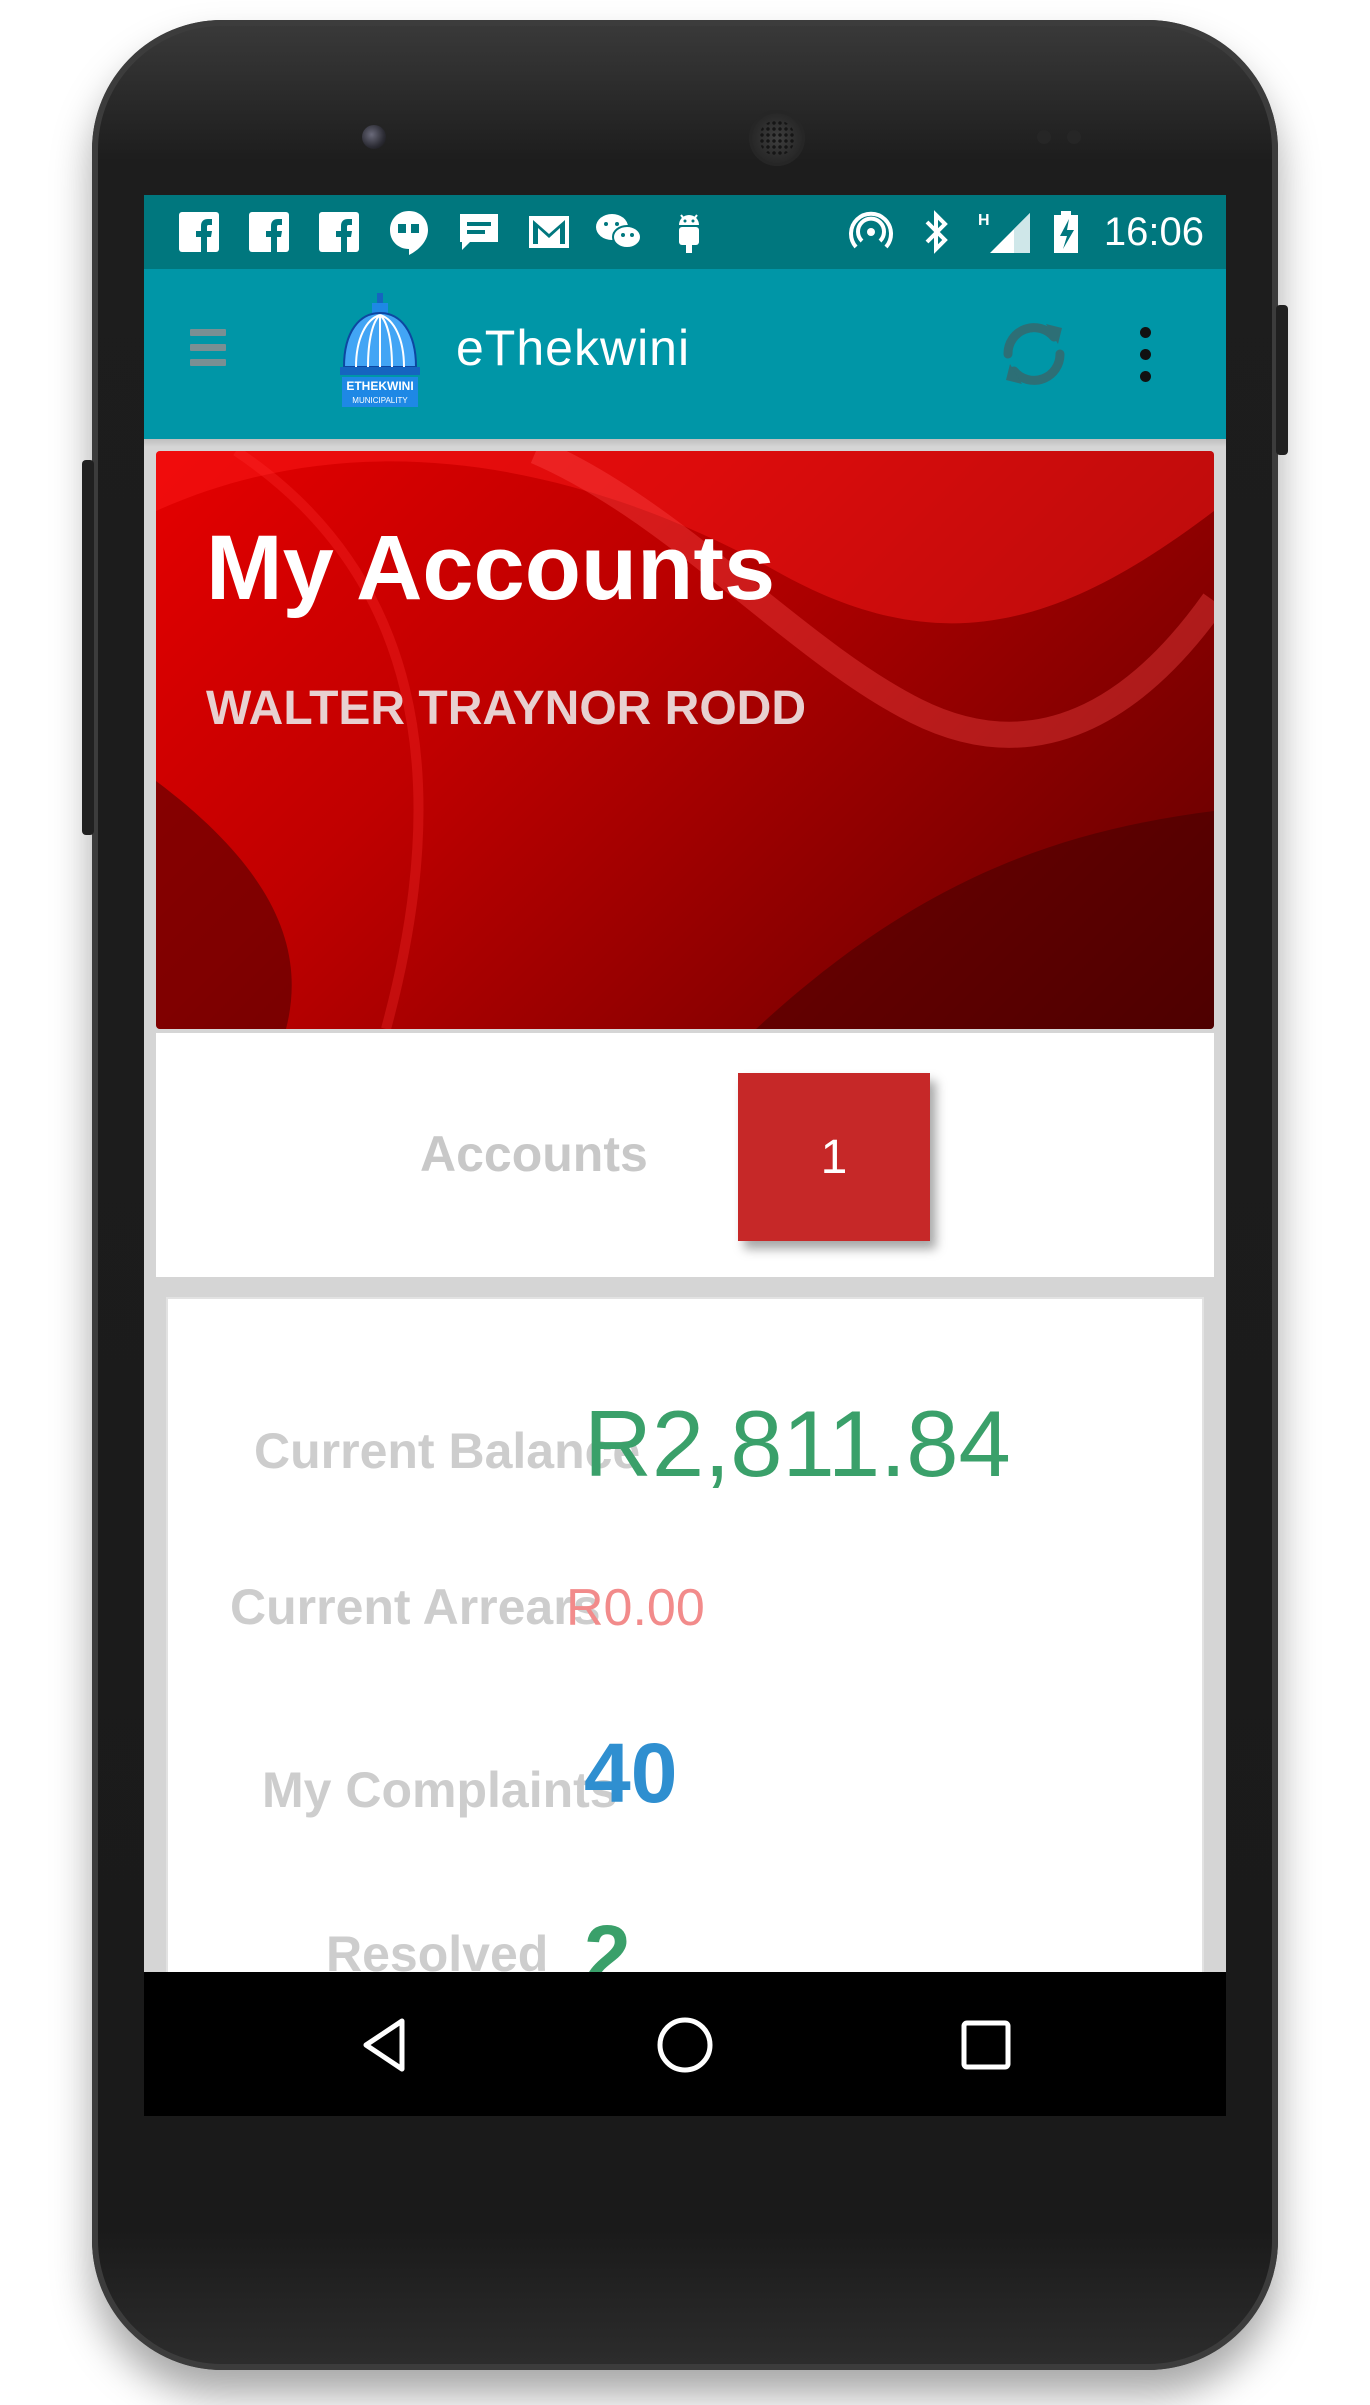 The image size is (1370, 2405). Describe the element at coordinates (619, 232) in the screenshot. I see `wechat-icon` at that location.